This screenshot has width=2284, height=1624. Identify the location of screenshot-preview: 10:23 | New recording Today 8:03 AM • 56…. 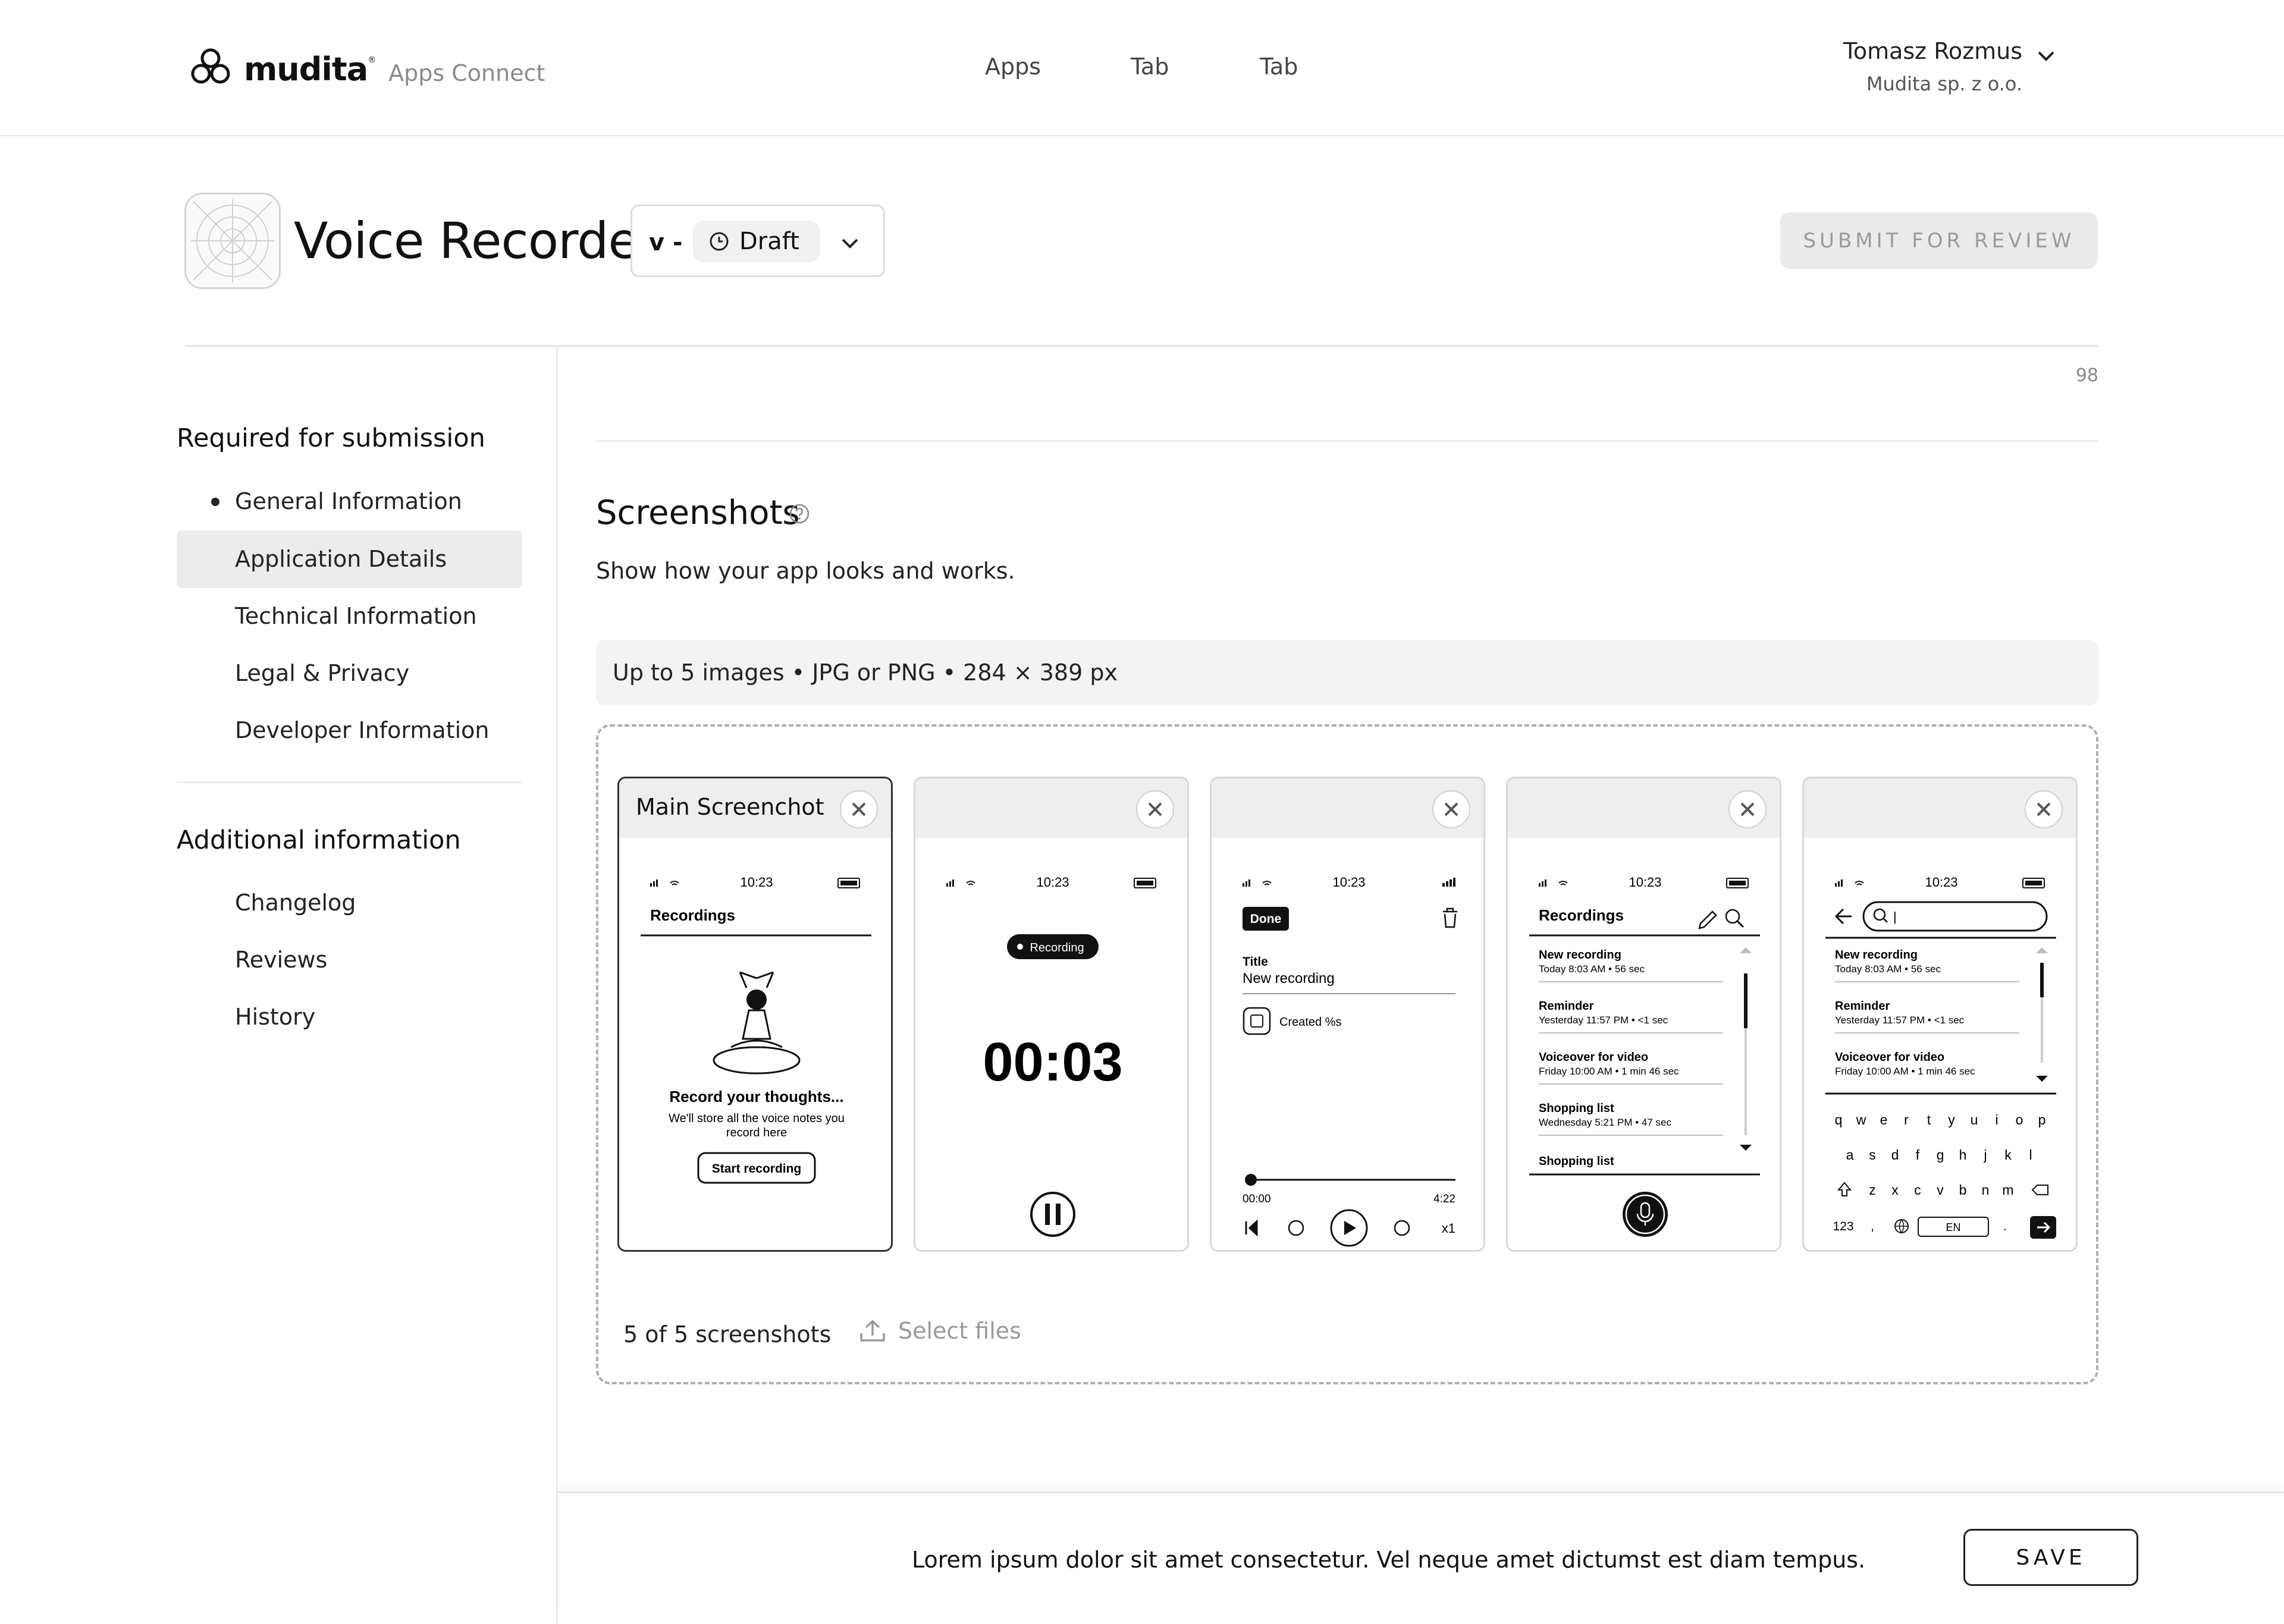
(1941, 1057).